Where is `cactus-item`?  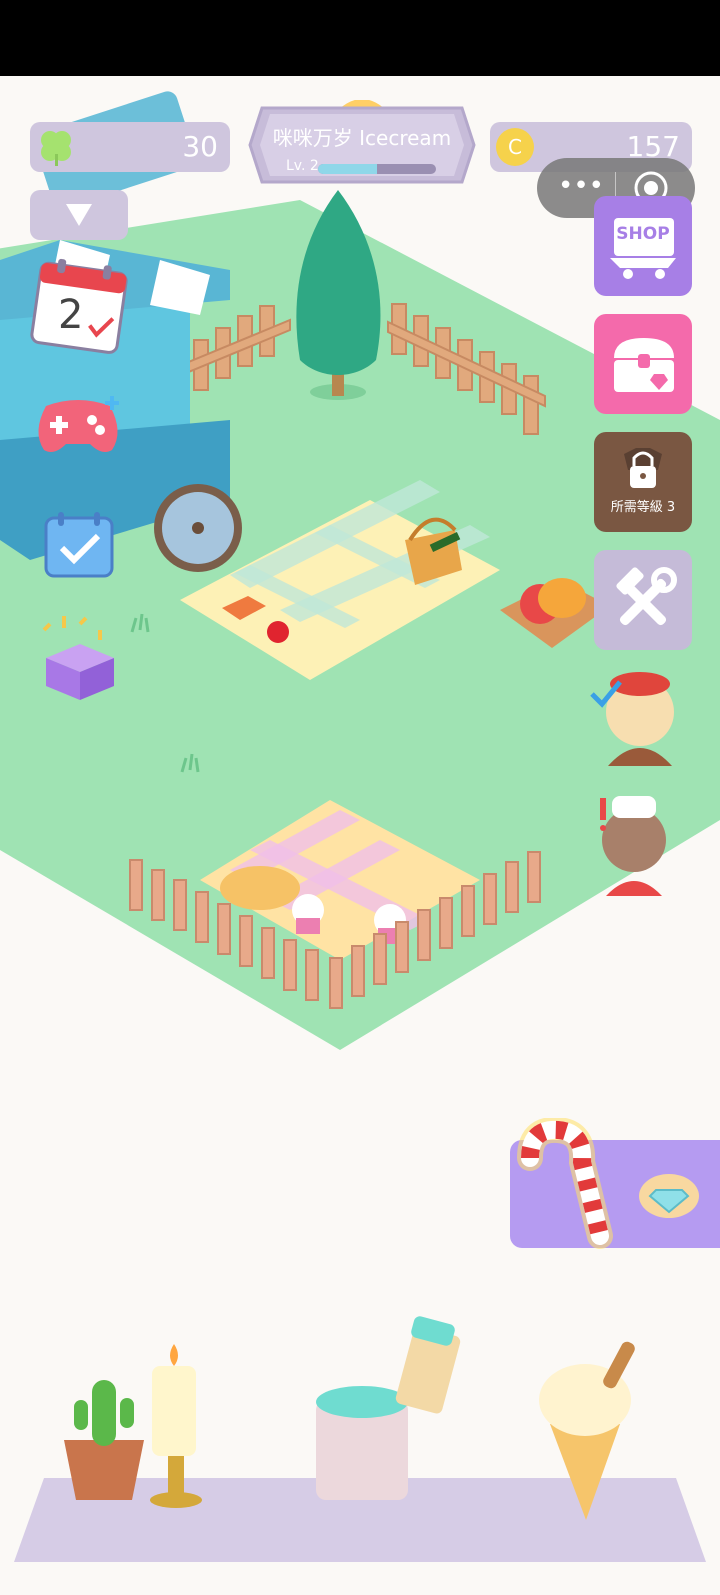
cactus-item is located at coordinates (104, 1440).